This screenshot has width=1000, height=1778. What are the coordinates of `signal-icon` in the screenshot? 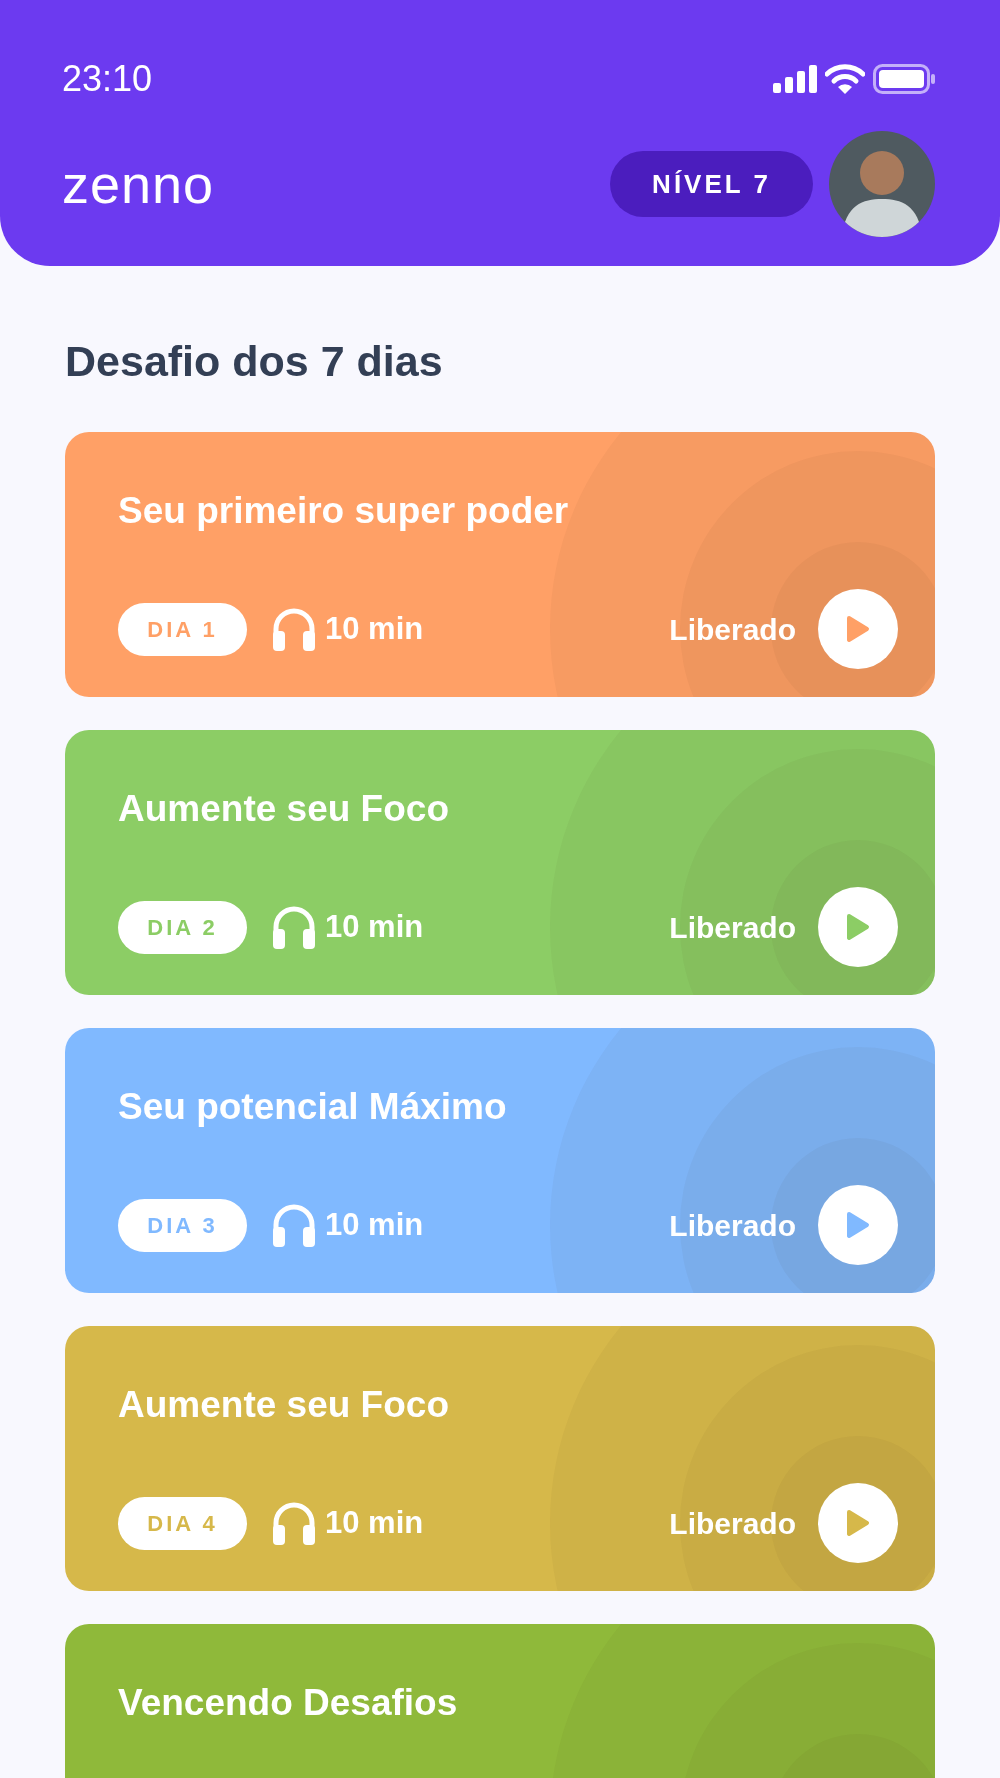 It's located at (795, 79).